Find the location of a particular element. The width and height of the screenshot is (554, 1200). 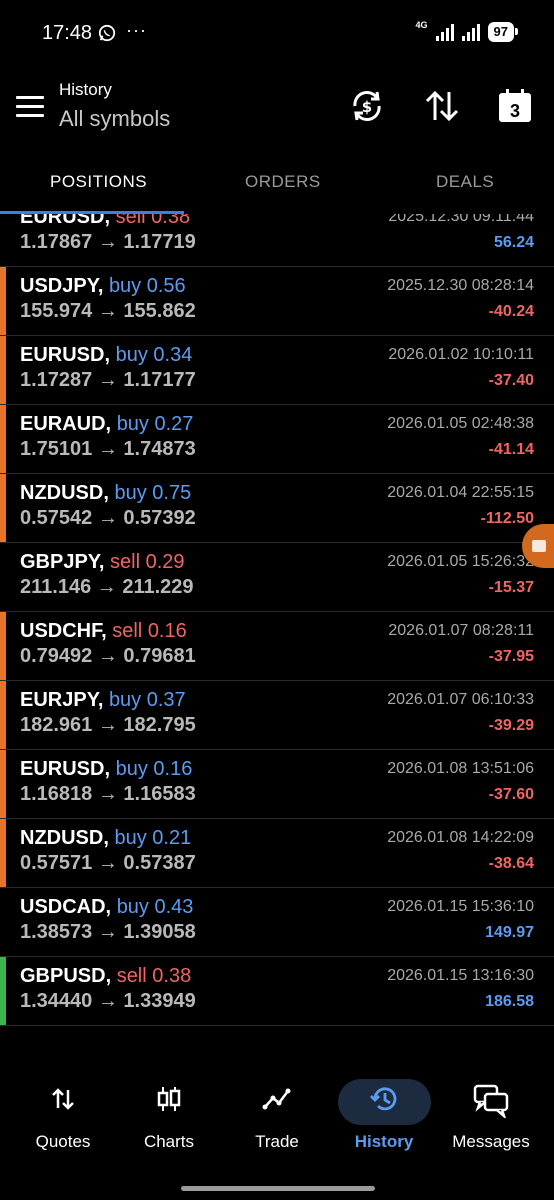

sort-icon is located at coordinates (442, 106).